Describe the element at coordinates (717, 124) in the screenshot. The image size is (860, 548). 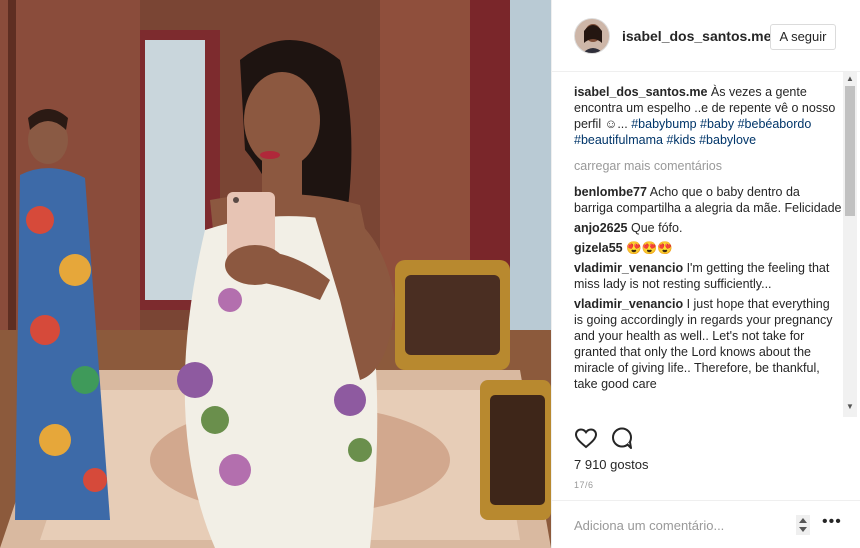
I see `hashtag-link: #baby` at that location.